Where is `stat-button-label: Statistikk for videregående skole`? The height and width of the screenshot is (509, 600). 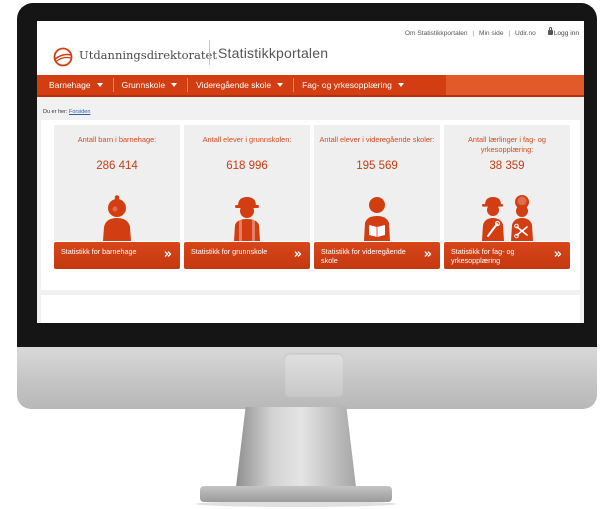
stat-button-label: Statistikk for videregående skole is located at coordinates (363, 256).